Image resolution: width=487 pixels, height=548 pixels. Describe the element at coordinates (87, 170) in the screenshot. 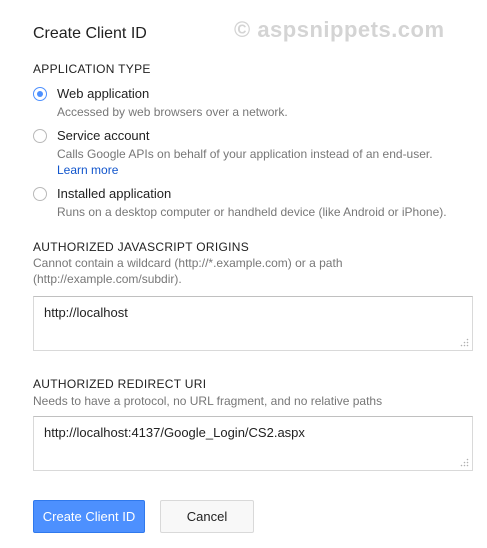

I see `learn-more-link: Learn more` at that location.